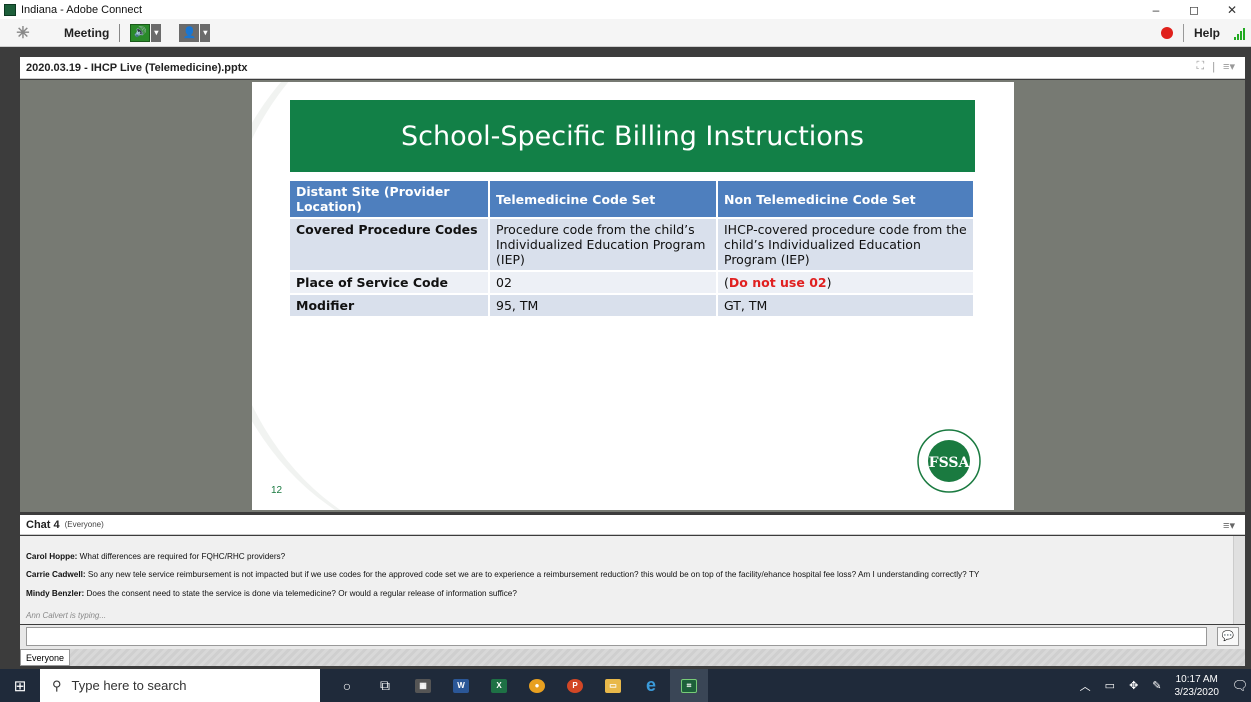 The width and height of the screenshot is (1251, 702). Describe the element at coordinates (390, 199) in the screenshot. I see `table-header: Distant Site (Provider Location)` at that location.